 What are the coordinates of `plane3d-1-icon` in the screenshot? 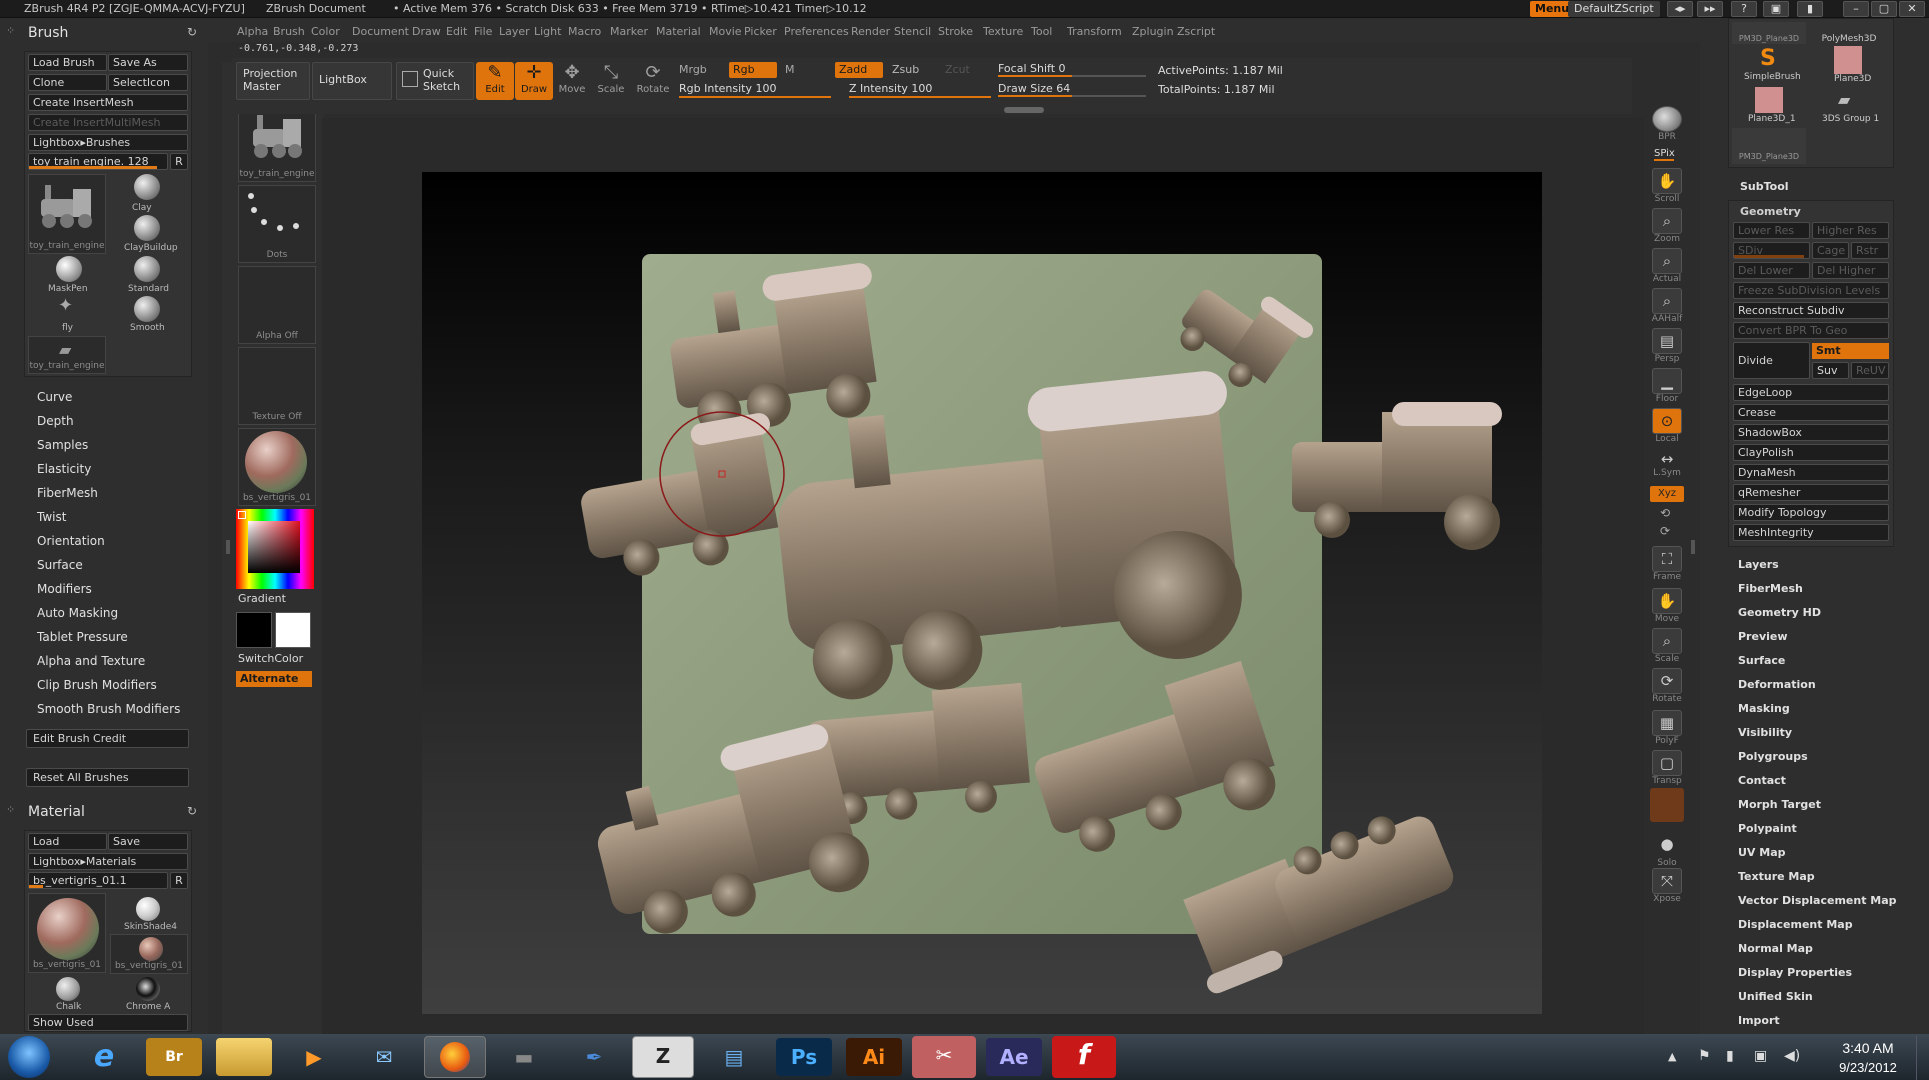 It's located at (1769, 100).